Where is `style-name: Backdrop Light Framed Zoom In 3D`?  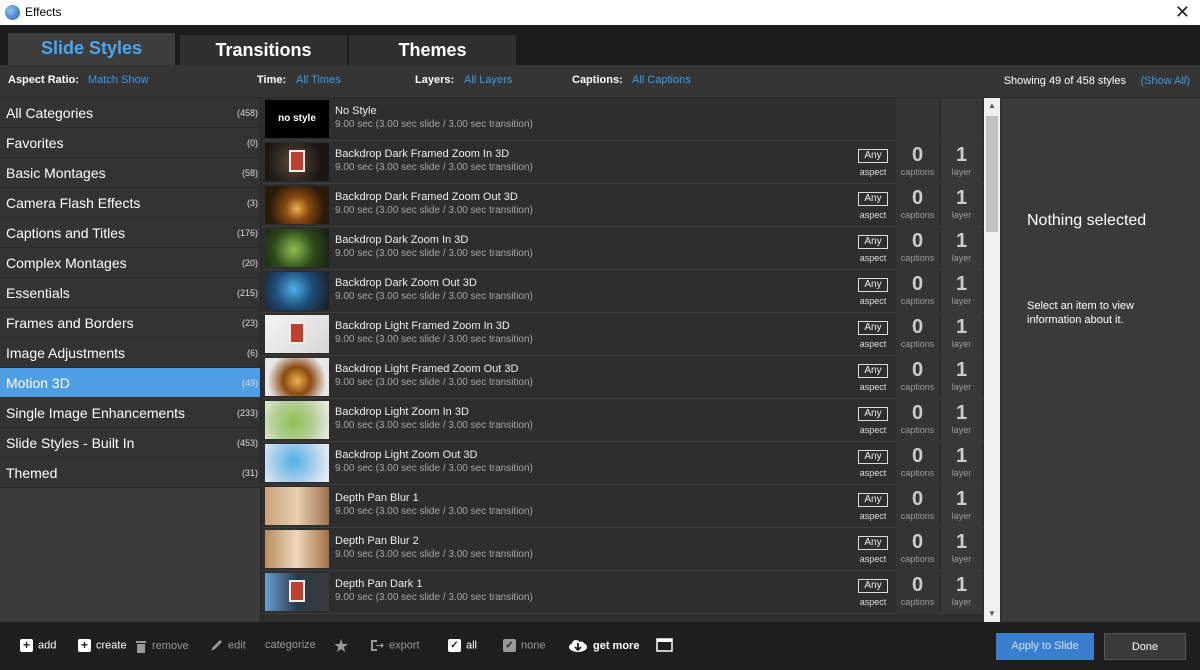
style-name: Backdrop Light Framed Zoom In 3D is located at coordinates (422, 326).